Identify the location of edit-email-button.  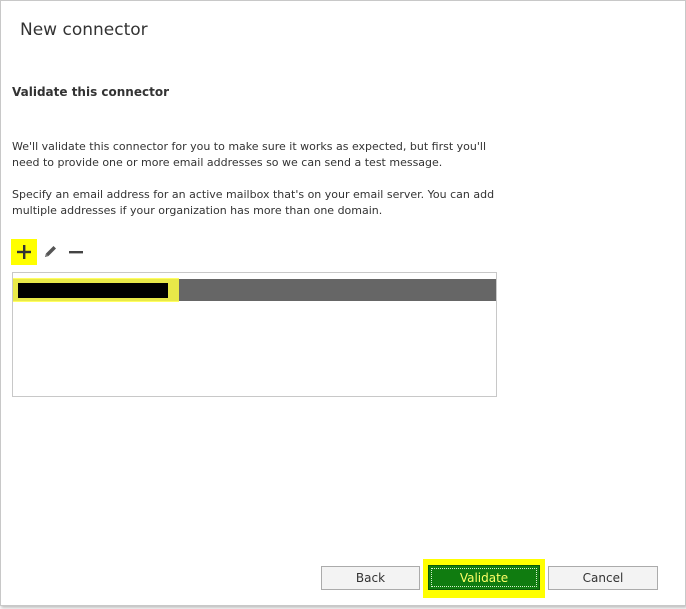
(50, 252).